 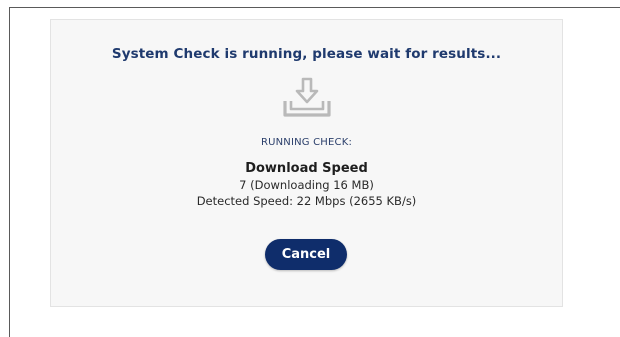 I want to click on cancel-button: Cancel, so click(x=306, y=254).